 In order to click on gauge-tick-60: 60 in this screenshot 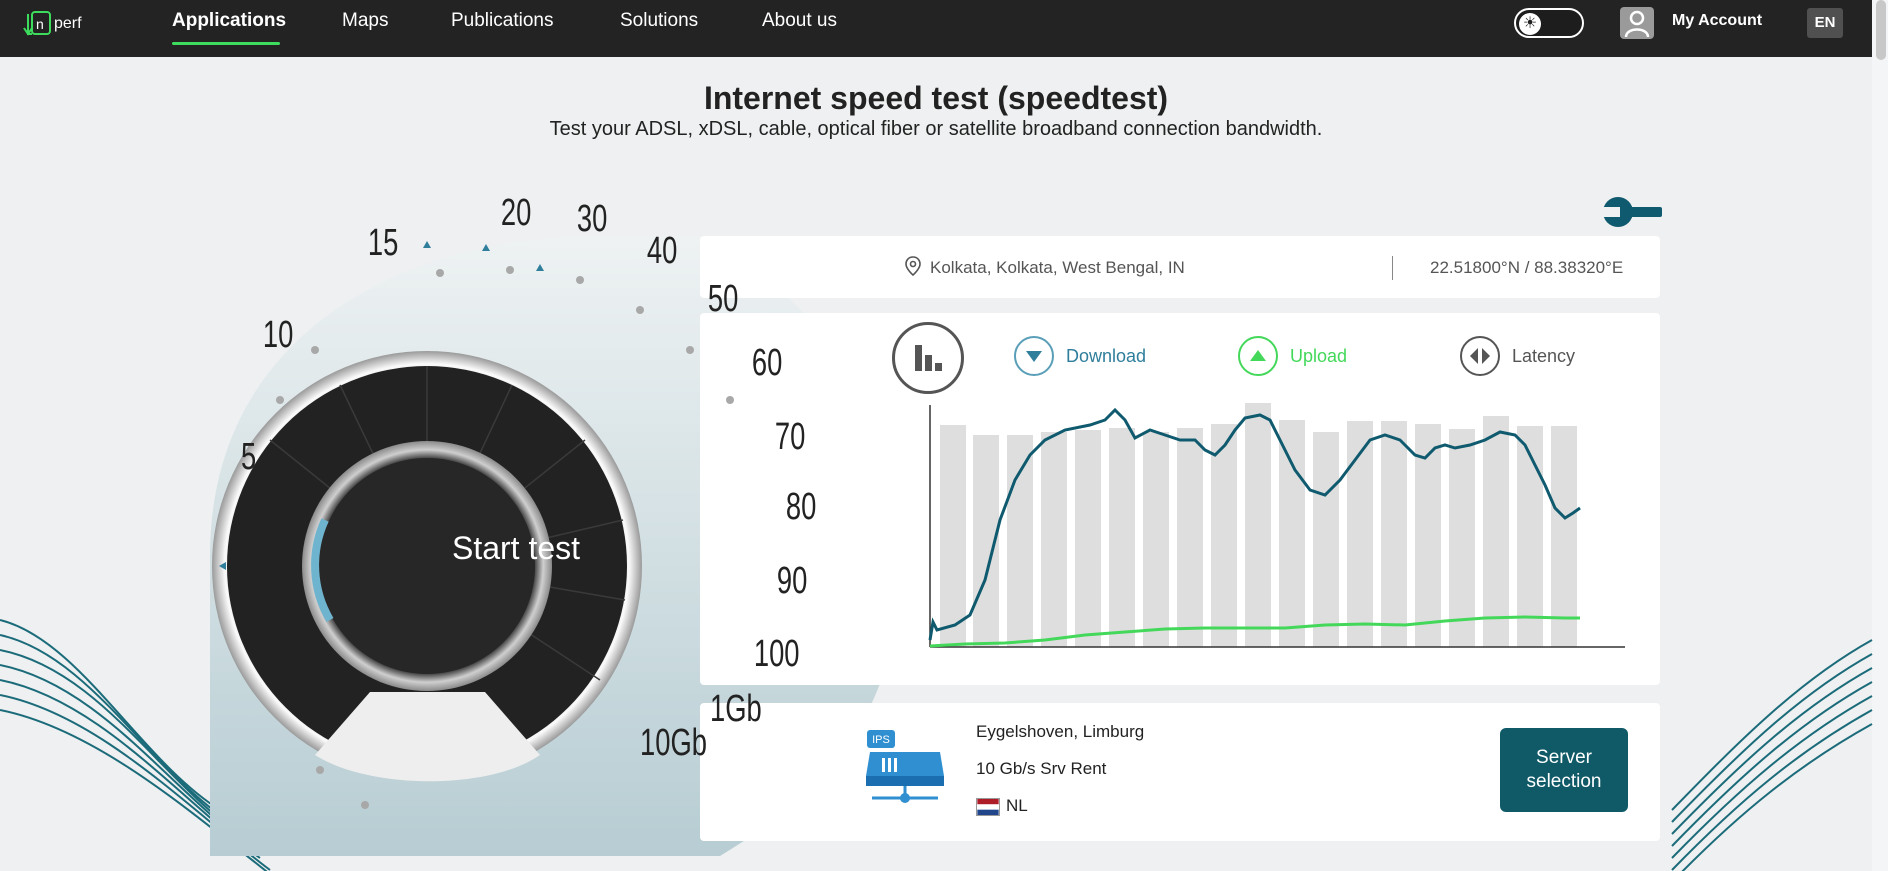, I will do `click(767, 363)`.